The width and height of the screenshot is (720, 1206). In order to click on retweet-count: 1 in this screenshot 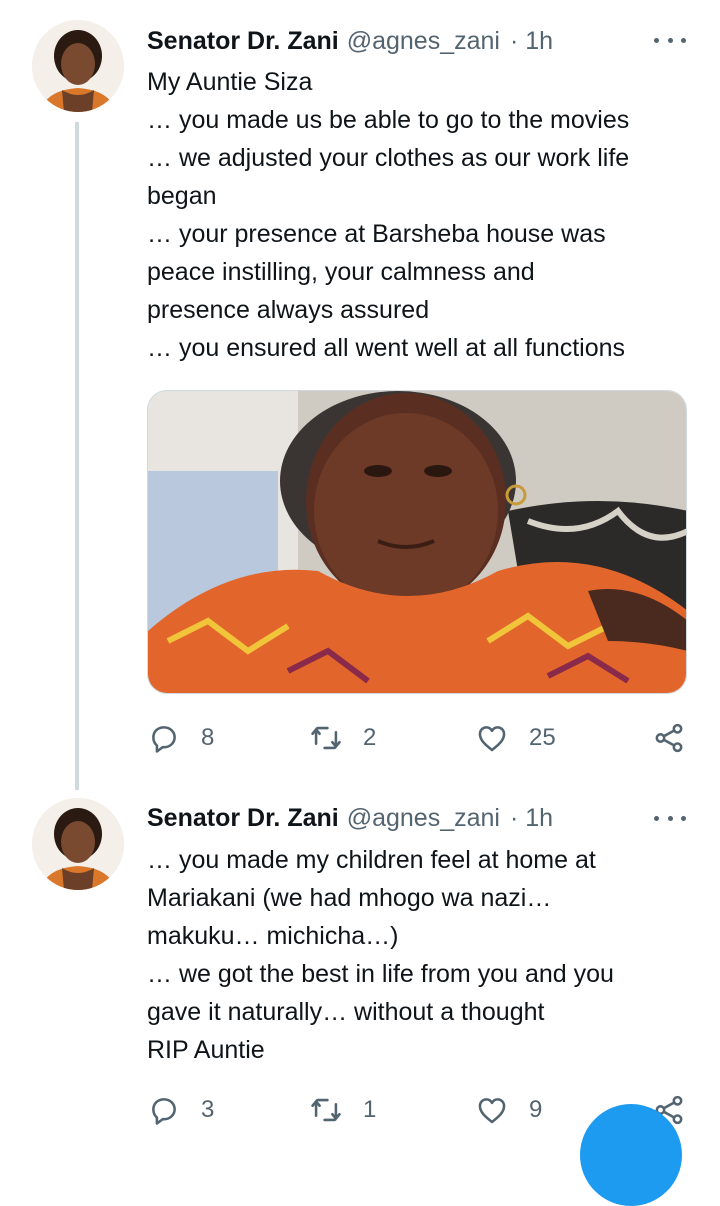, I will do `click(370, 1109)`.